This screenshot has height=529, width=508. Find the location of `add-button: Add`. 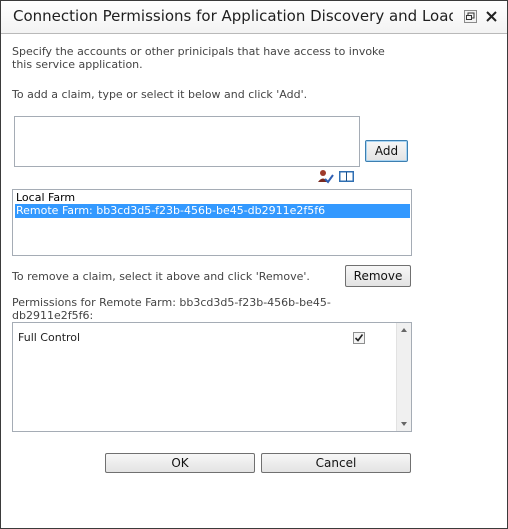

add-button: Add is located at coordinates (386, 151).